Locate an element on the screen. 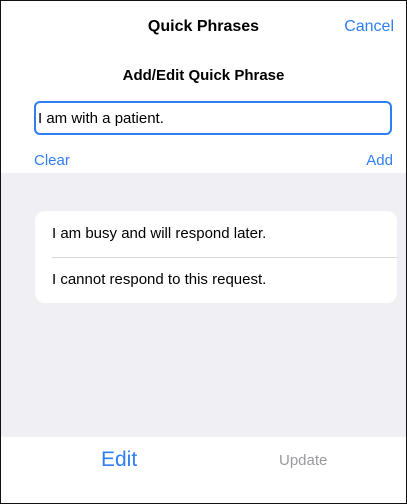  cancel-button: Cancel is located at coordinates (369, 27).